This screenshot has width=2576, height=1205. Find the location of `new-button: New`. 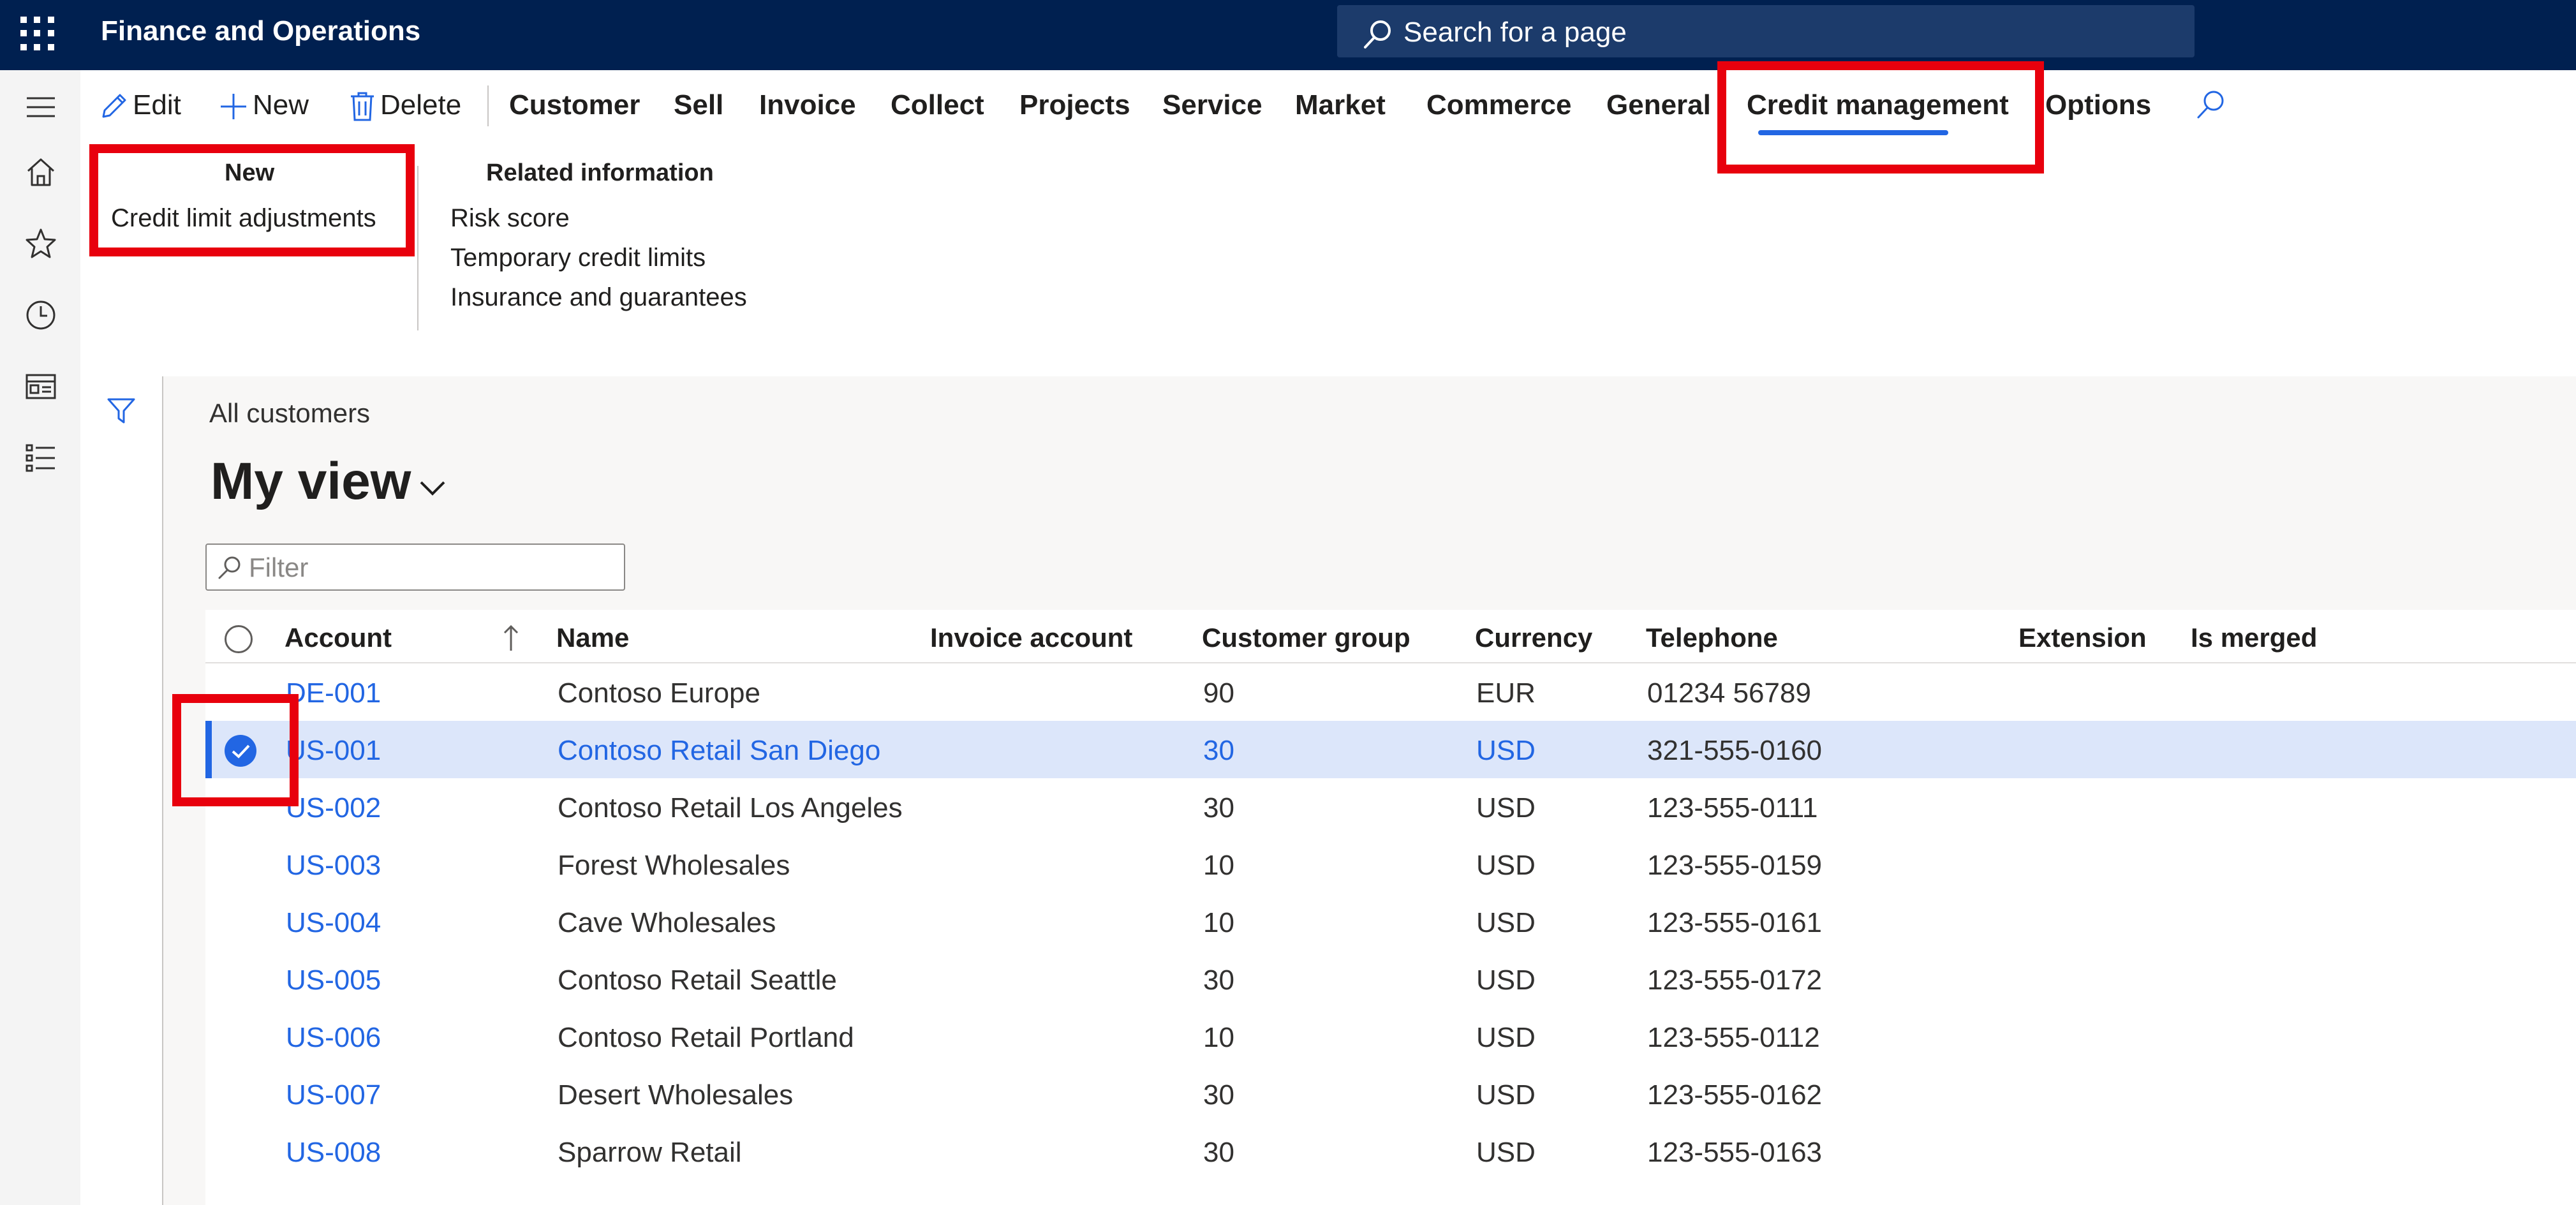

new-button: New is located at coordinates (263, 105).